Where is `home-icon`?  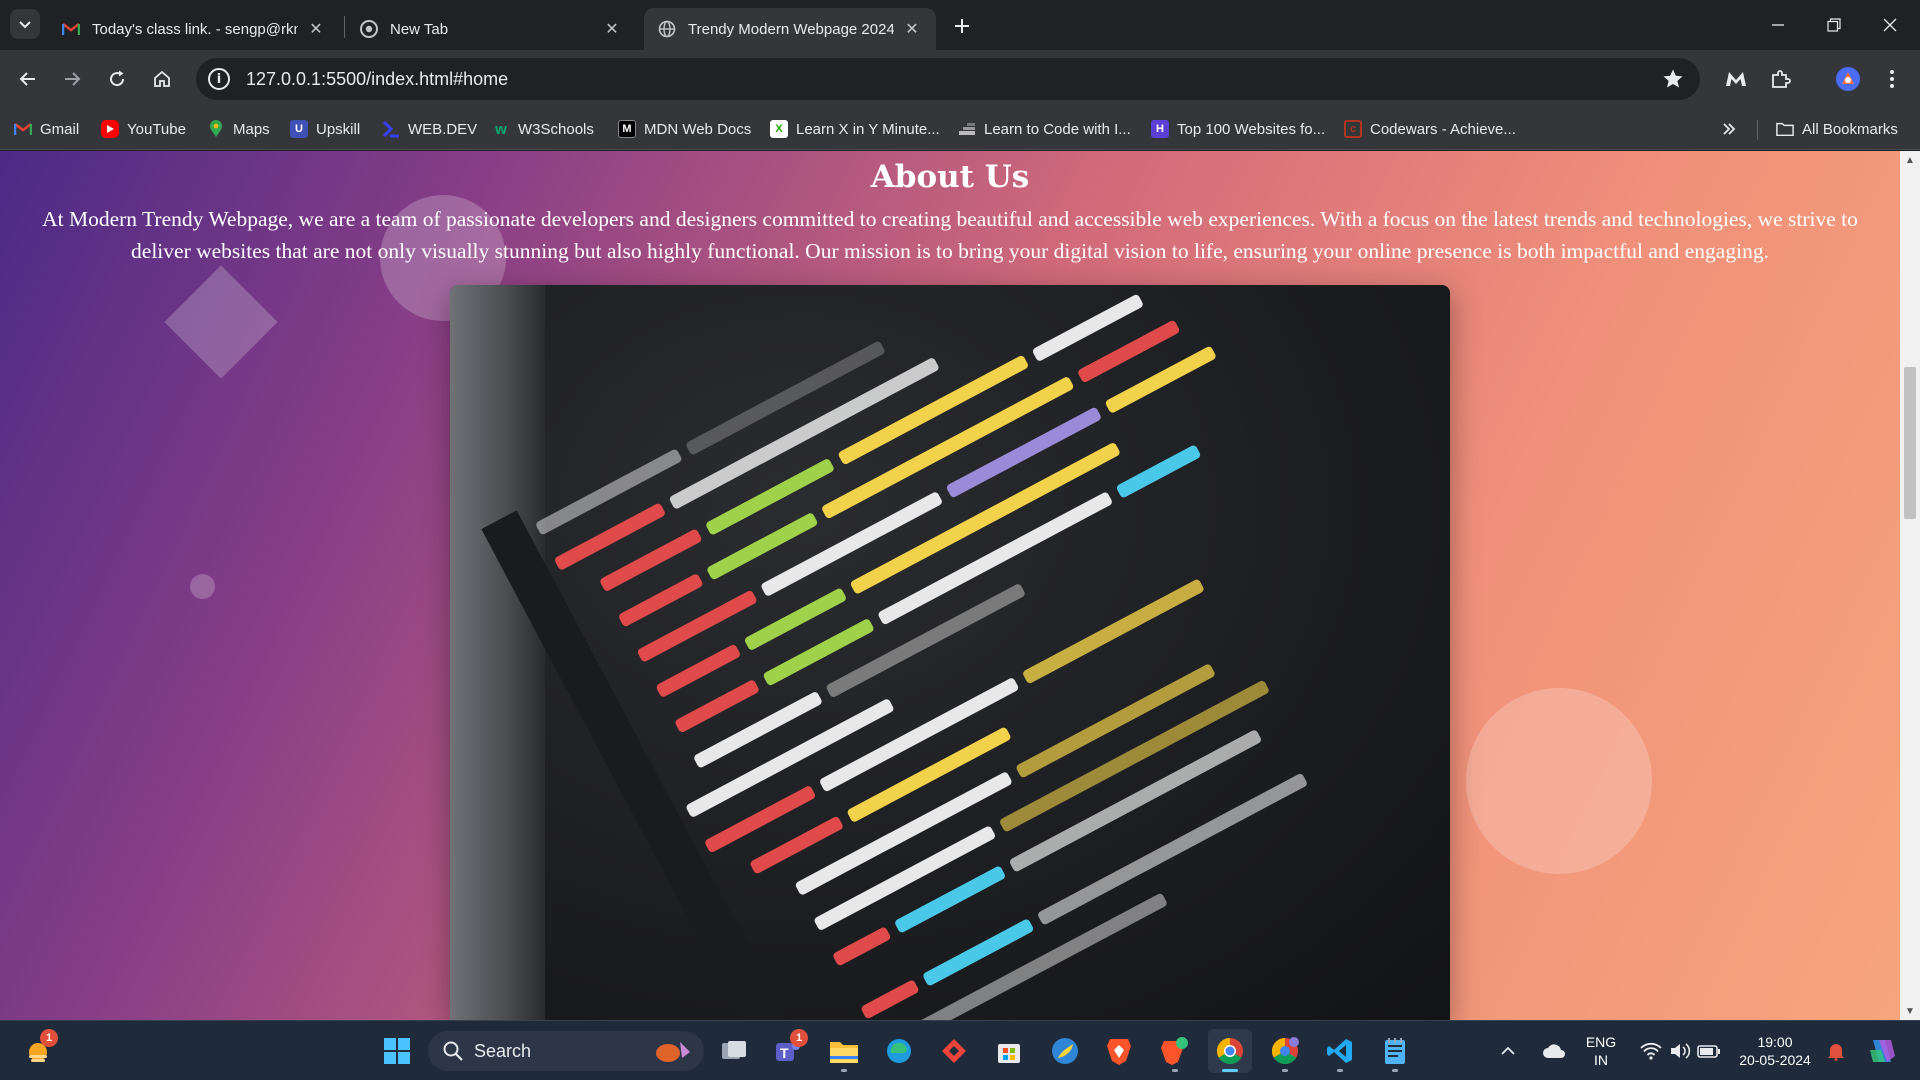
home-icon is located at coordinates (162, 78).